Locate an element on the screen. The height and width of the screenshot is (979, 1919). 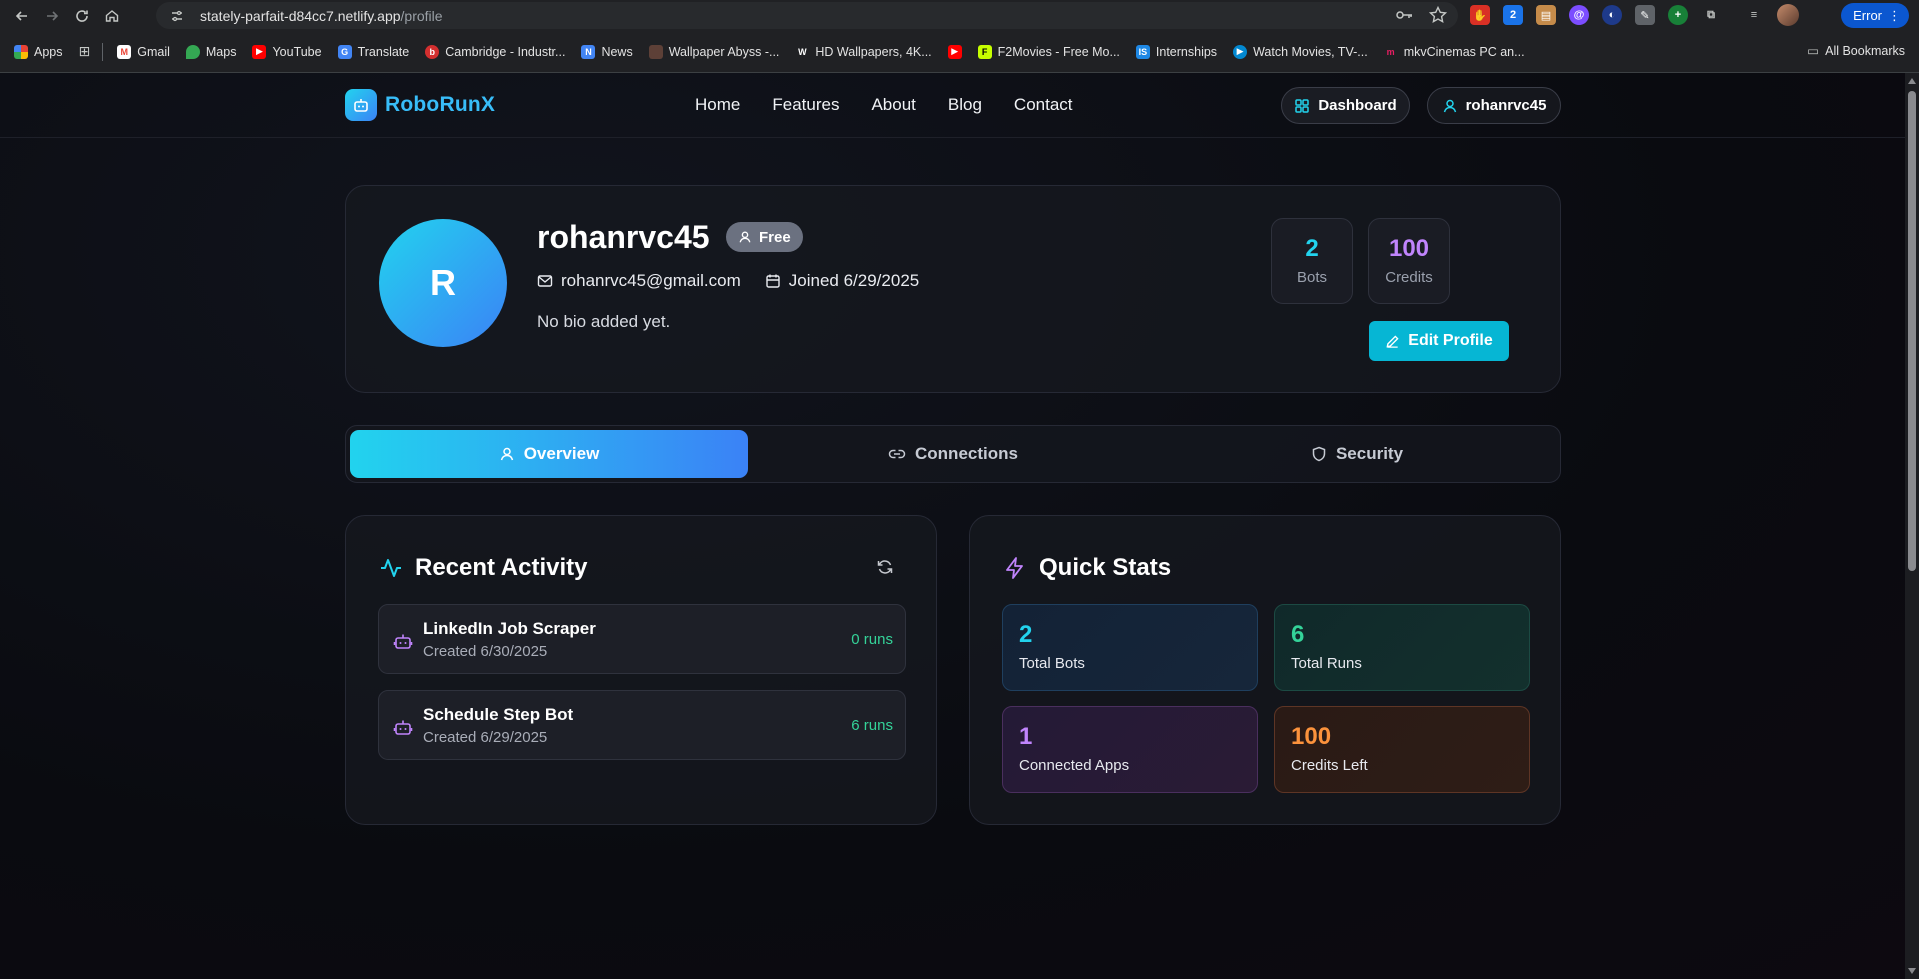
site-info-icon is located at coordinates (177, 16).